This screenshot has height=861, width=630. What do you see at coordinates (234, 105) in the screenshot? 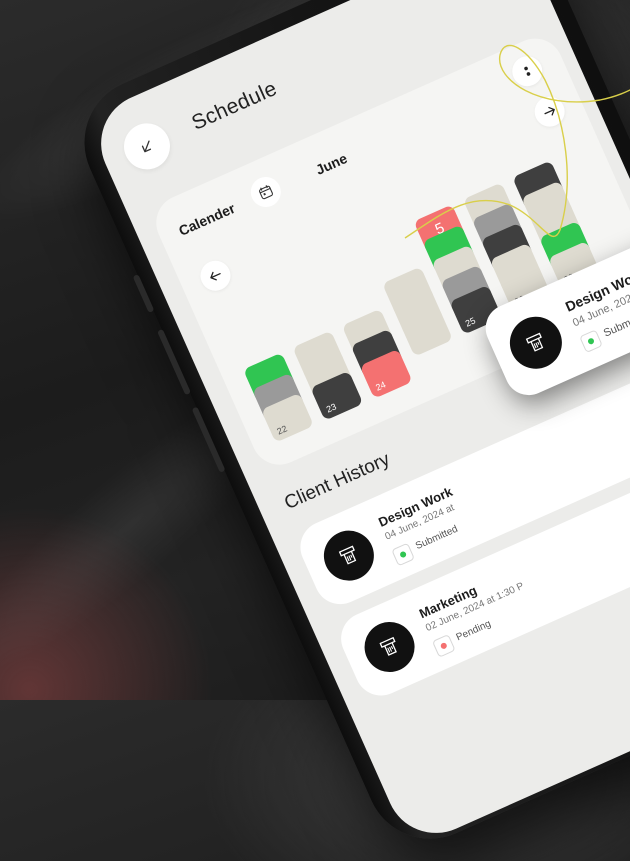
I see `page-title: Schedule` at bounding box center [234, 105].